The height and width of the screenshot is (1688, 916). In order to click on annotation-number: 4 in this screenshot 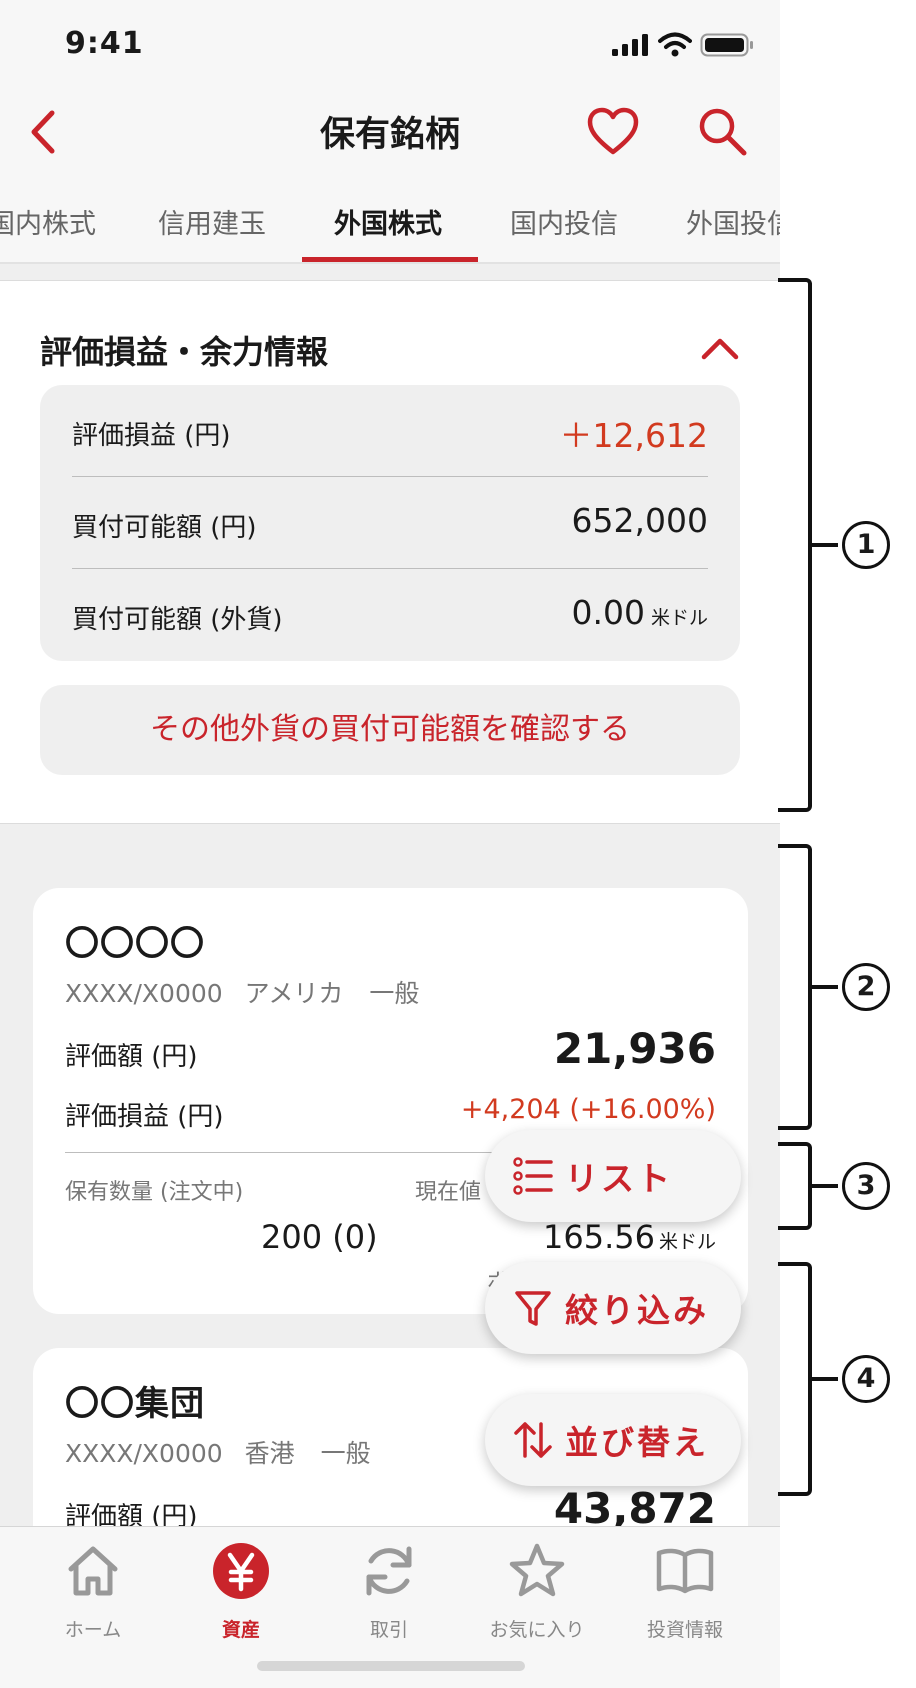, I will do `click(866, 1379)`.